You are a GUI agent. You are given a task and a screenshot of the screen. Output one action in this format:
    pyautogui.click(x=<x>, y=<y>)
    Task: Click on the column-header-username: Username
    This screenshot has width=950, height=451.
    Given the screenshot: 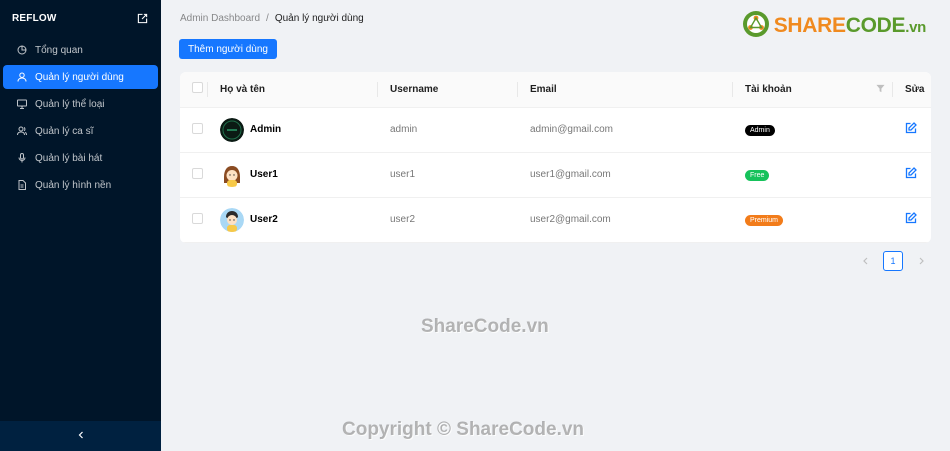 What is the action you would take?
    pyautogui.click(x=448, y=90)
    